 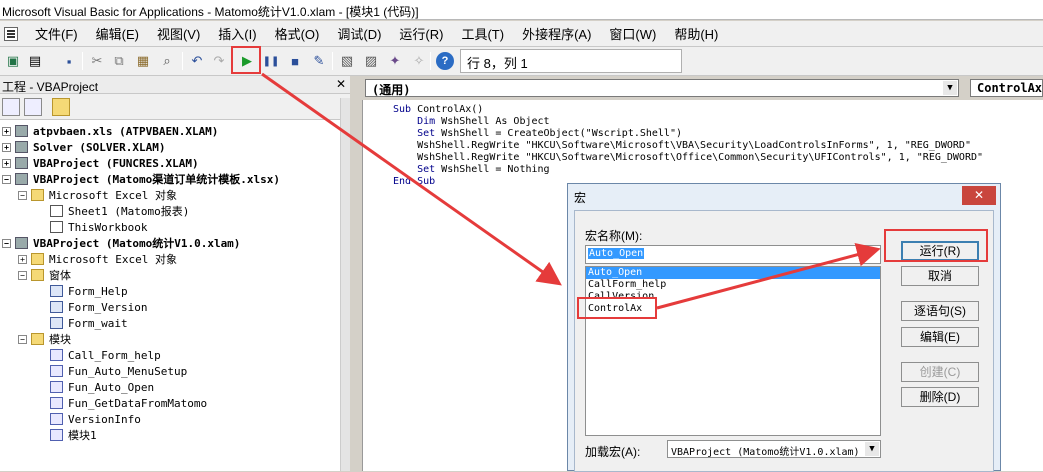 I want to click on menu-run: 运行(R), so click(x=421, y=33).